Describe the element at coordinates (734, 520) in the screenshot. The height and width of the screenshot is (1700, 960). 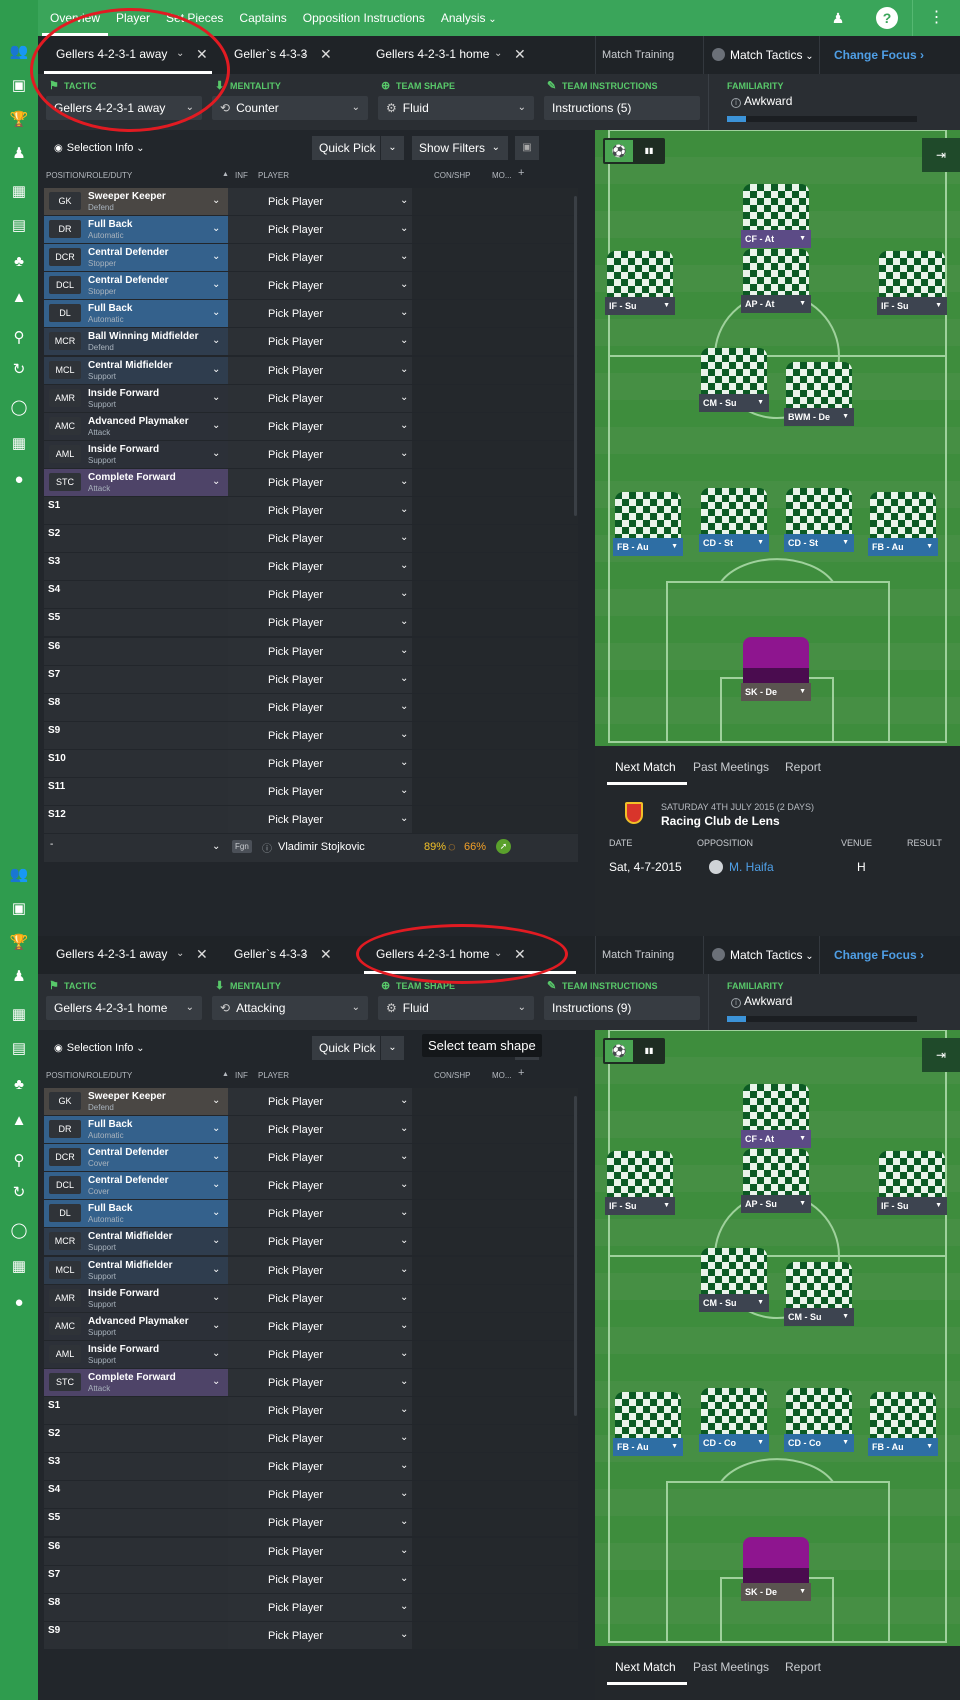
I see `player-position-slot: CD - St ▼` at that location.